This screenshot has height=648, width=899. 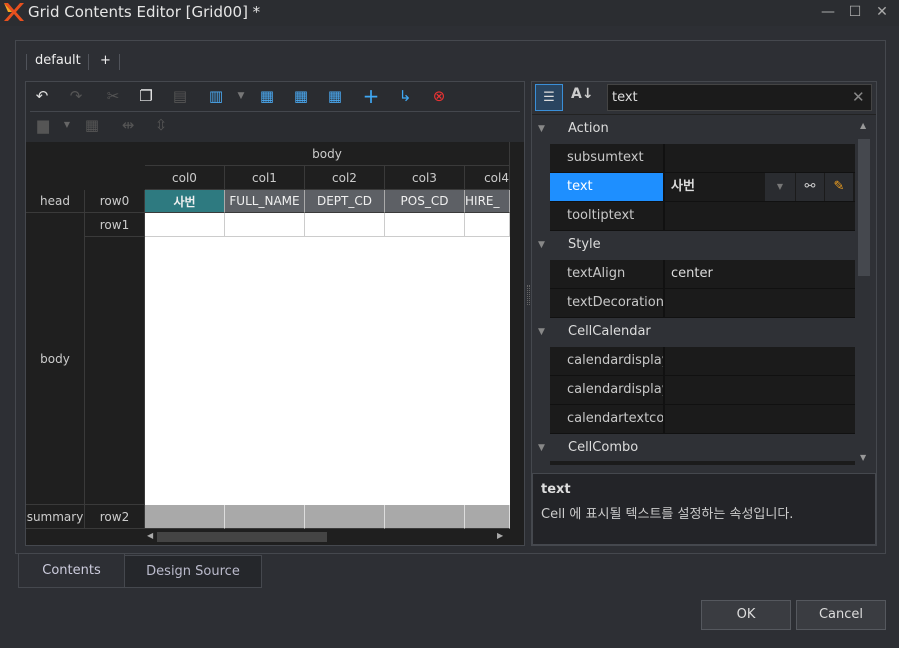 I want to click on bind-link-icon: ⚯, so click(x=810, y=187).